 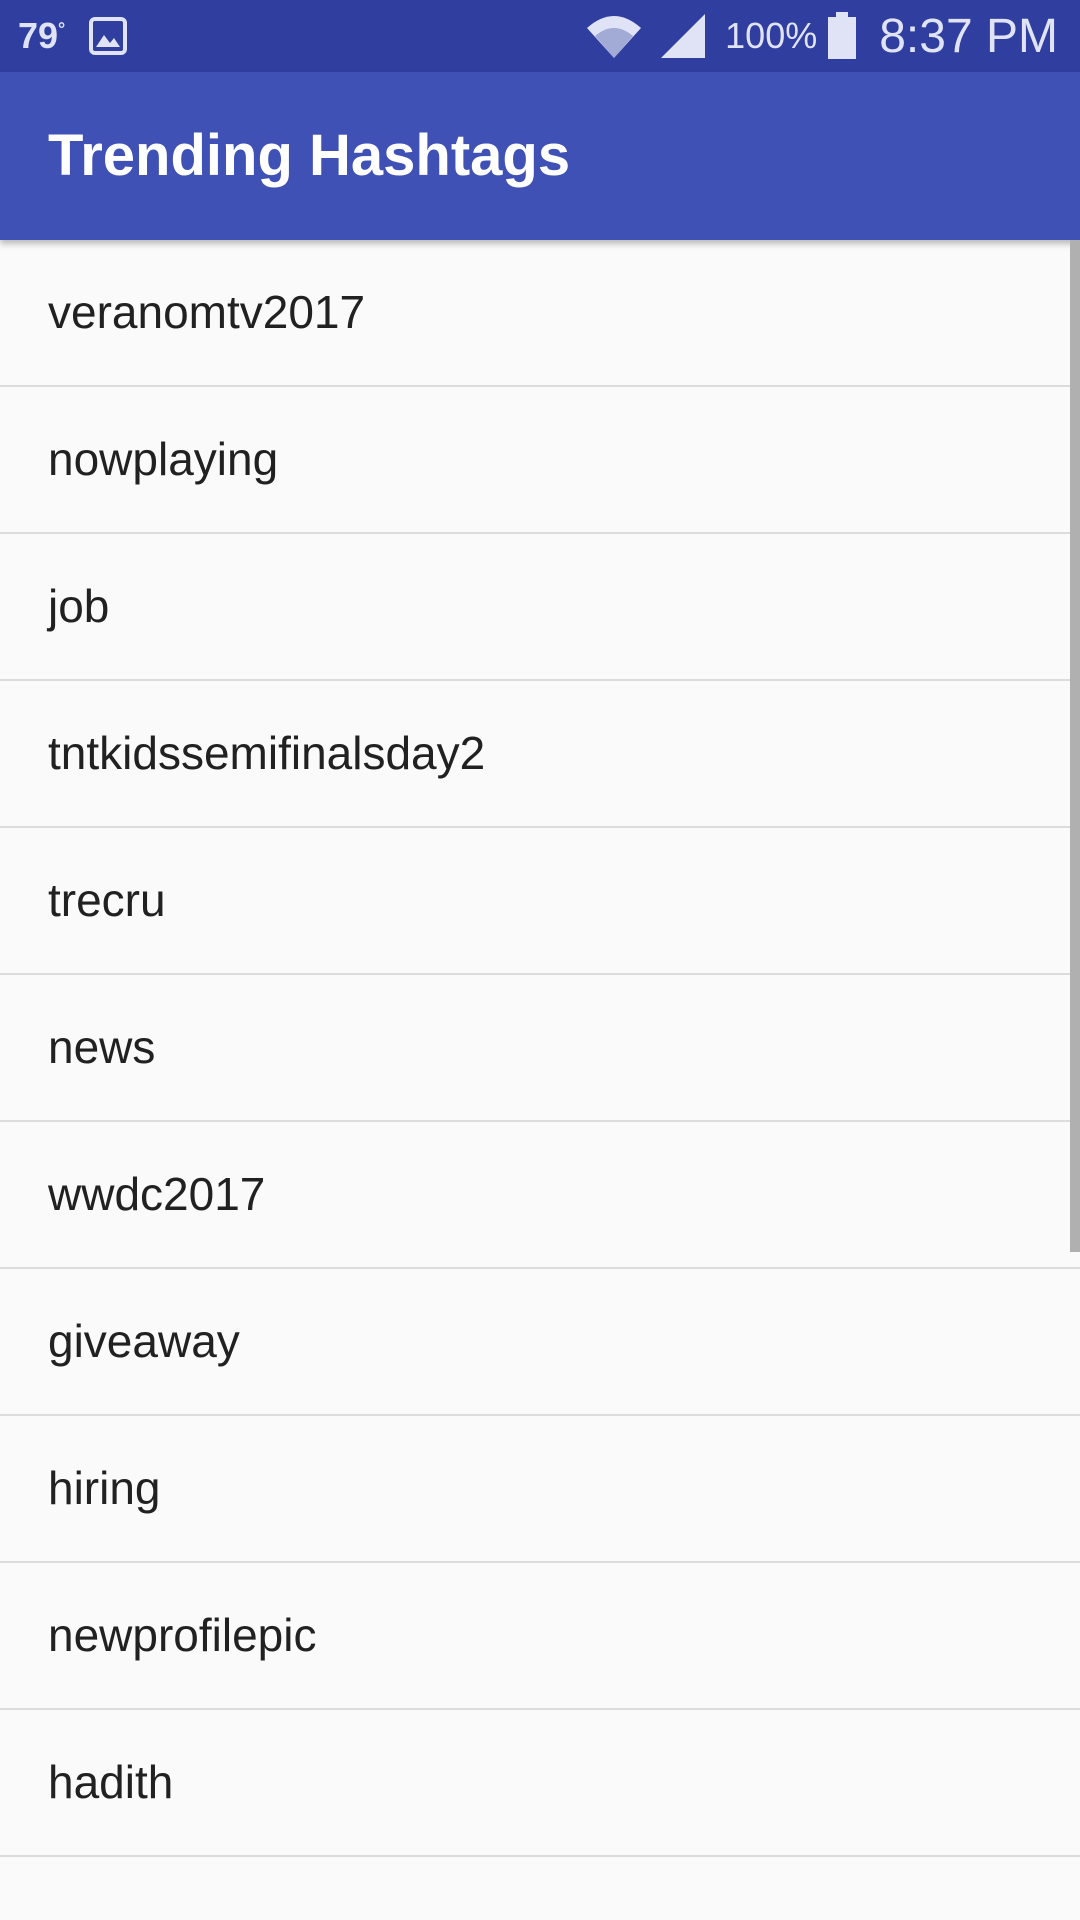 I want to click on wifi-icon, so click(x=614, y=37).